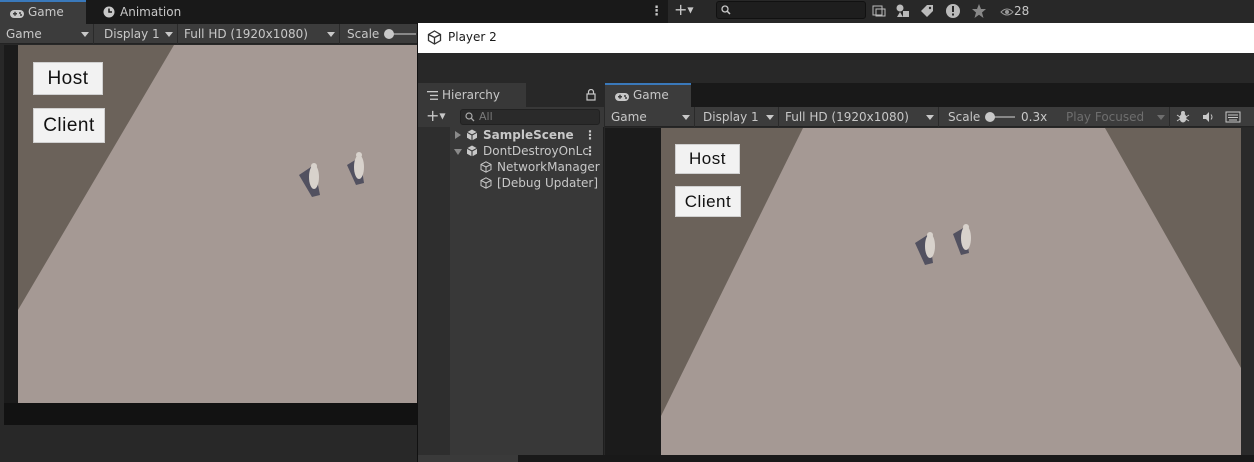  What do you see at coordinates (879, 11) in the screenshot?
I see `layers-icon` at bounding box center [879, 11].